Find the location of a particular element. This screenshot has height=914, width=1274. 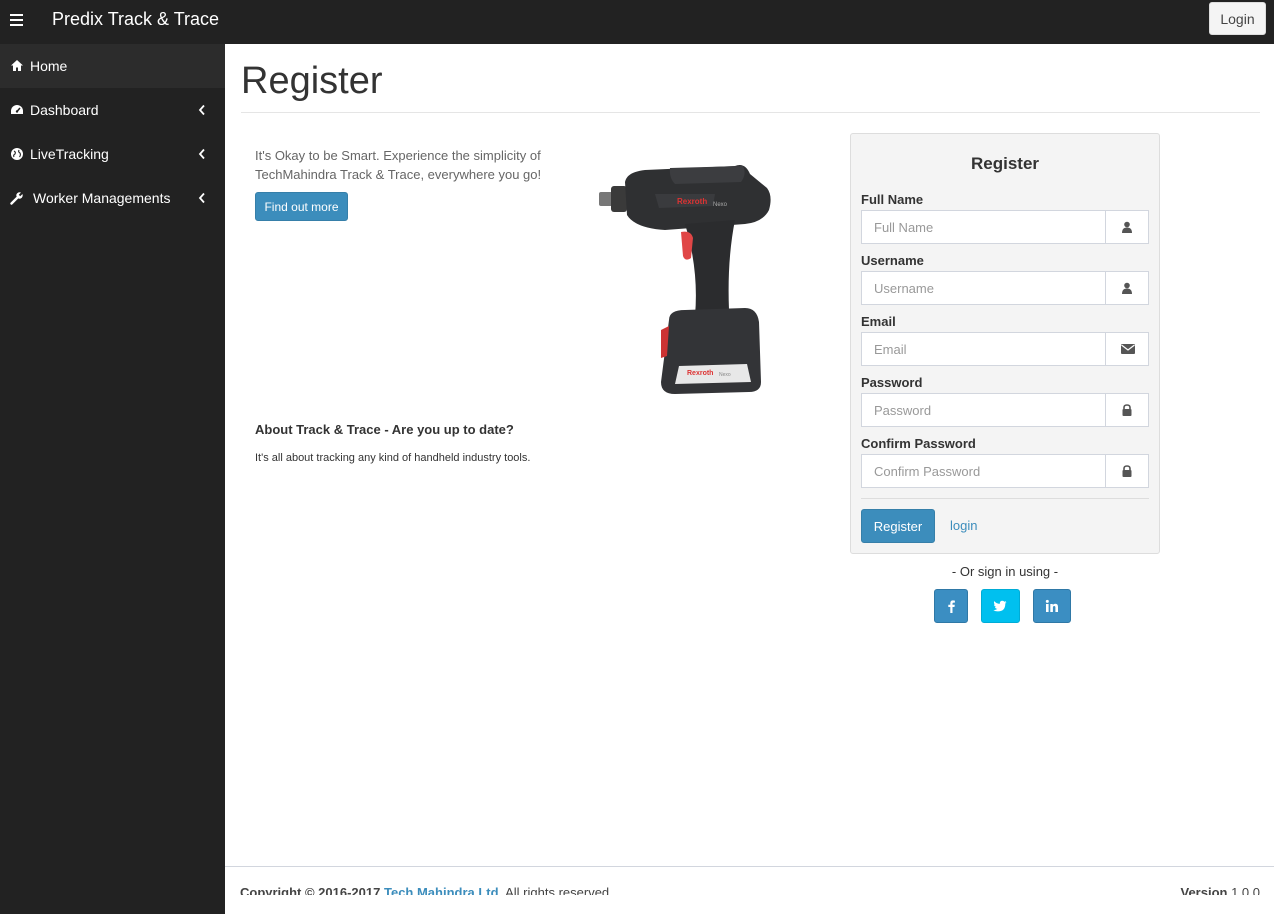

brand-title: Predix Track & Trace is located at coordinates (135, 19).